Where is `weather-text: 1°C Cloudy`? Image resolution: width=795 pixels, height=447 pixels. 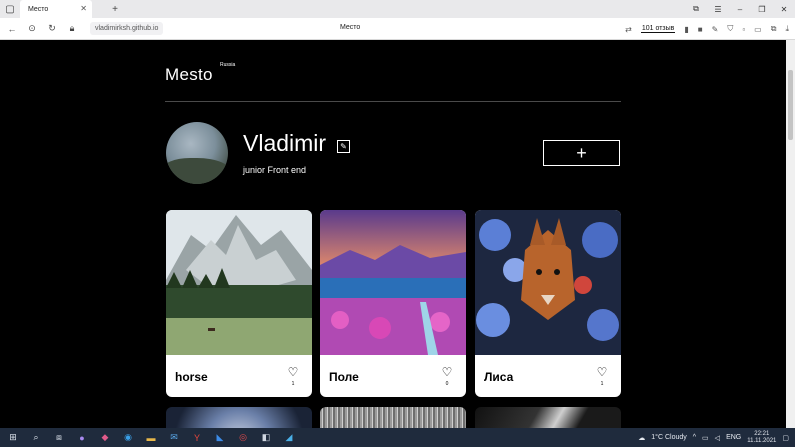
weather-text: 1°C Cloudy is located at coordinates (668, 437).